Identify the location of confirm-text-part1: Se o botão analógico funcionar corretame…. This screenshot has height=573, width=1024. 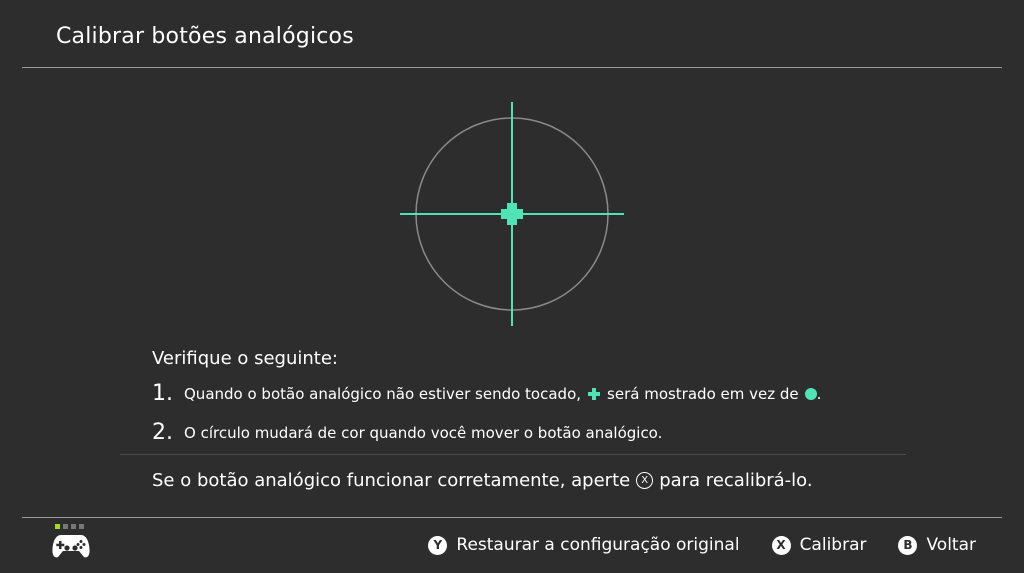
(391, 480).